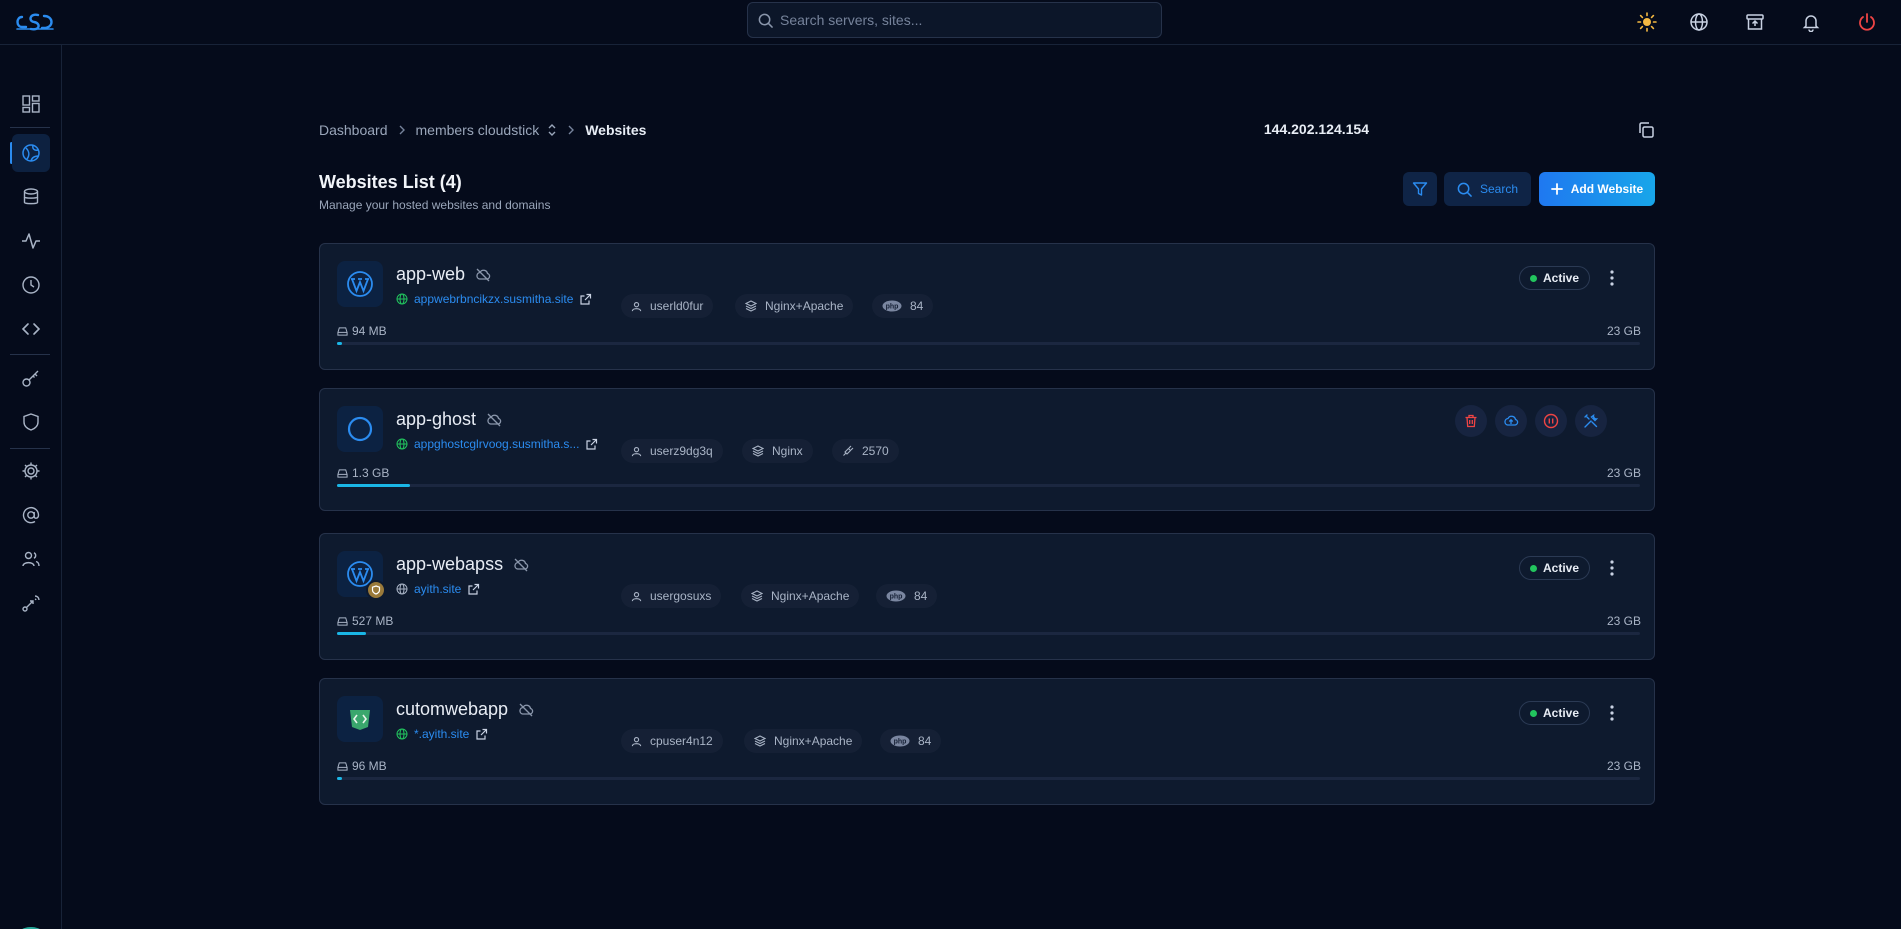 Image resolution: width=1901 pixels, height=929 pixels. Describe the element at coordinates (875, 451) in the screenshot. I see `app-port: 2570` at that location.